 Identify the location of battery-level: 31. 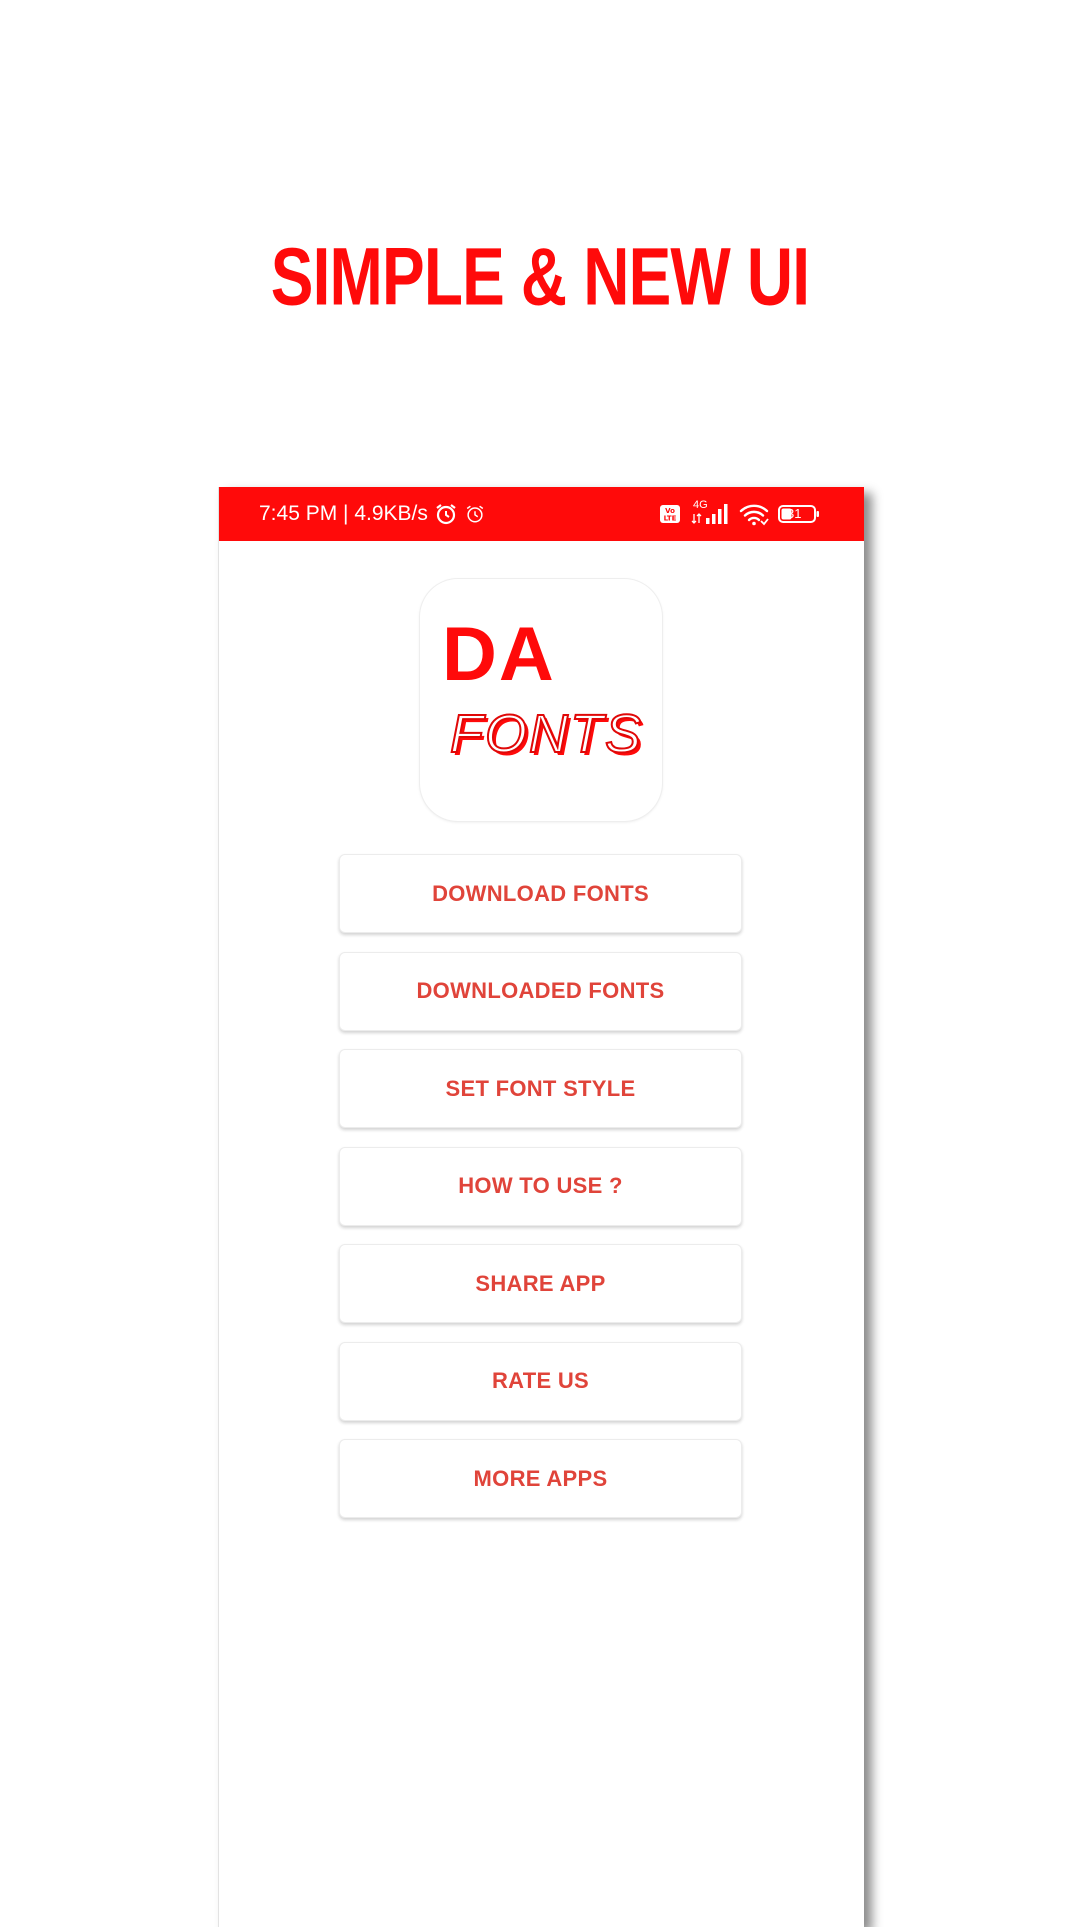
(794, 513).